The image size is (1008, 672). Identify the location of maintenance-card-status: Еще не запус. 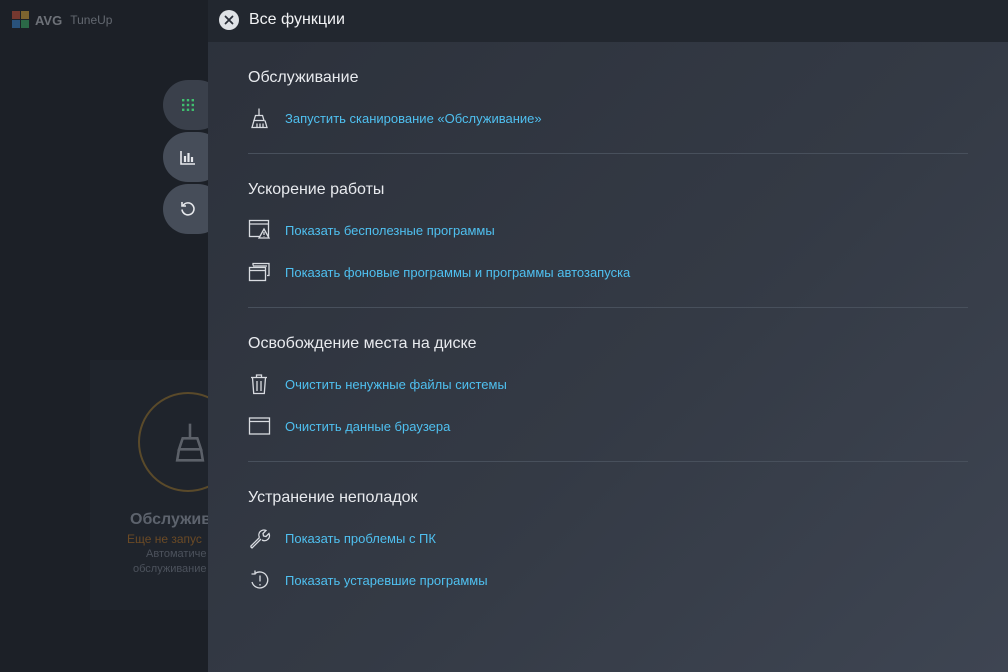
(164, 539).